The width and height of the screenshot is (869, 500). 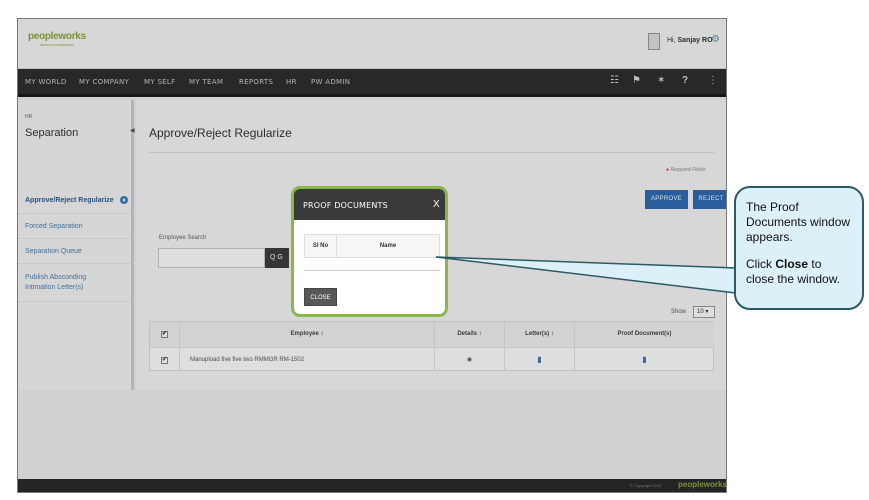 What do you see at coordinates (799, 251) in the screenshot?
I see `callout-spacer` at bounding box center [799, 251].